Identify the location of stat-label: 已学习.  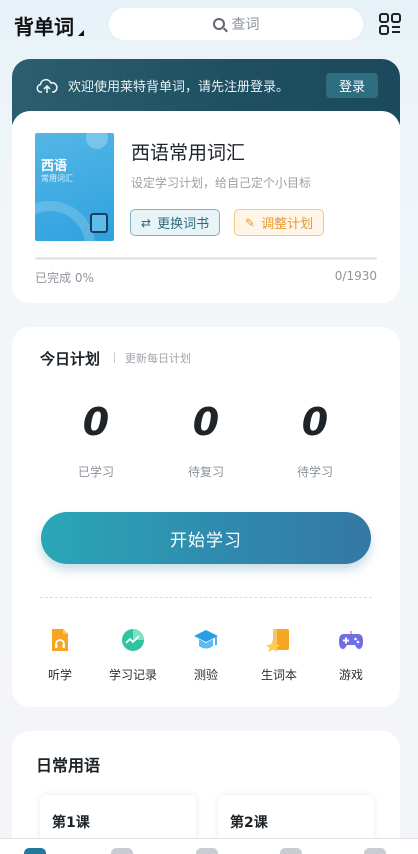
(95, 472).